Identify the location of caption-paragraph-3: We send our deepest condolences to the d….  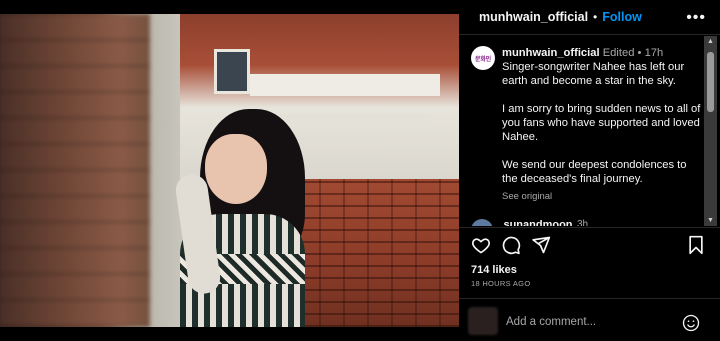
(594, 172).